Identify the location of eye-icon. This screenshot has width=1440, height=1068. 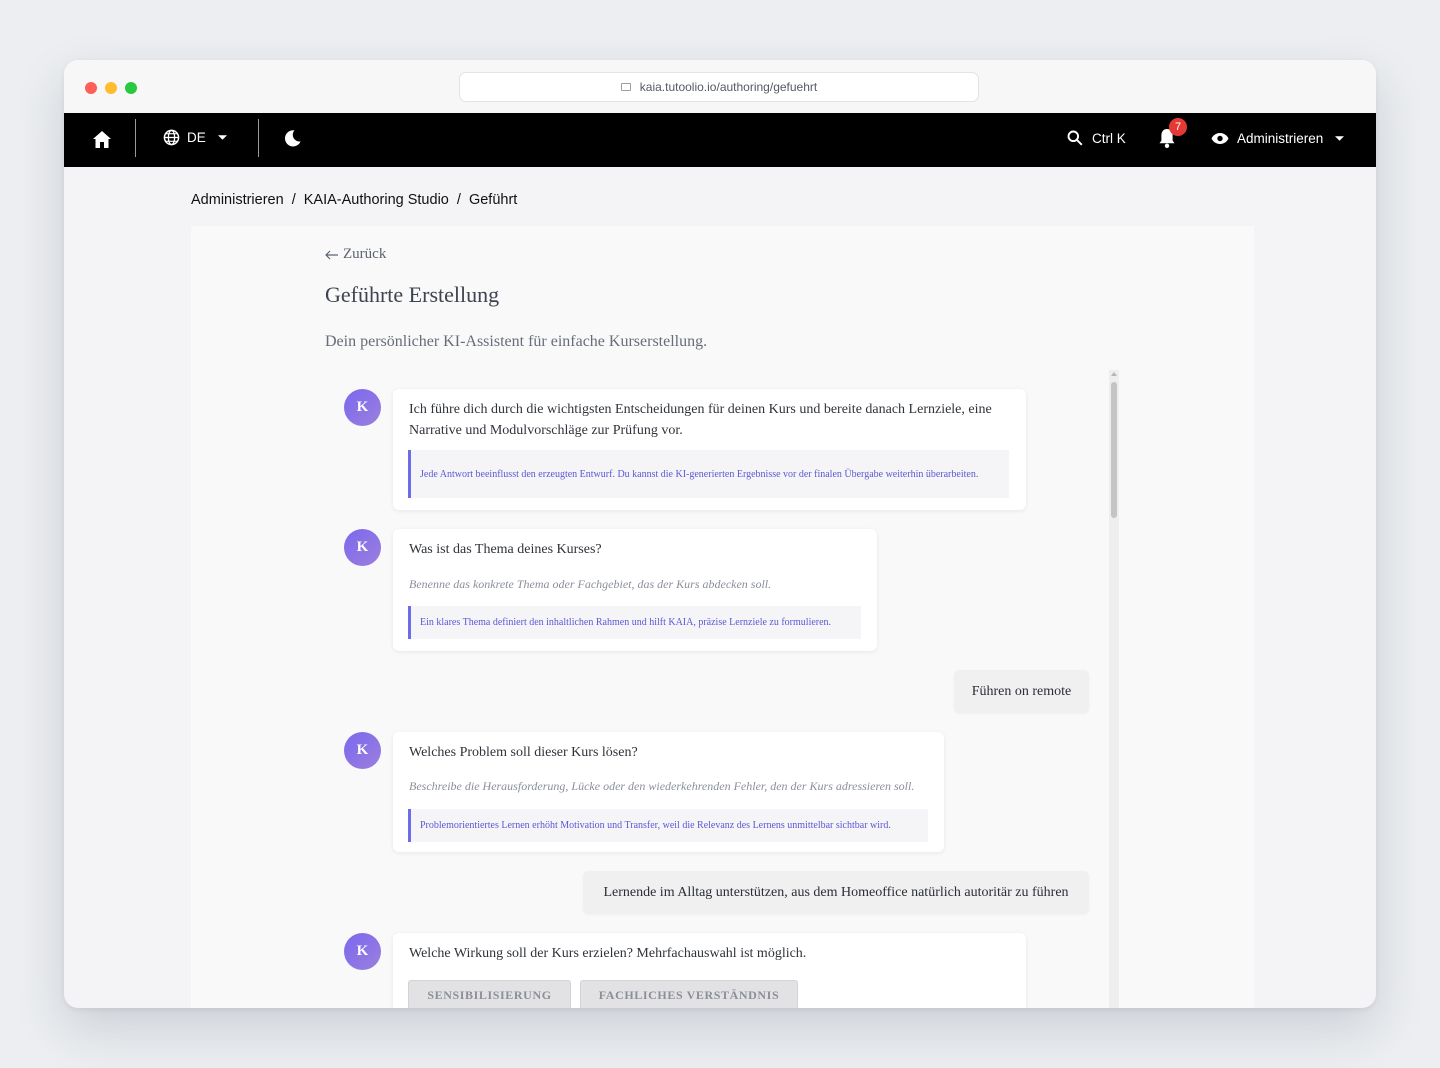
(1220, 138).